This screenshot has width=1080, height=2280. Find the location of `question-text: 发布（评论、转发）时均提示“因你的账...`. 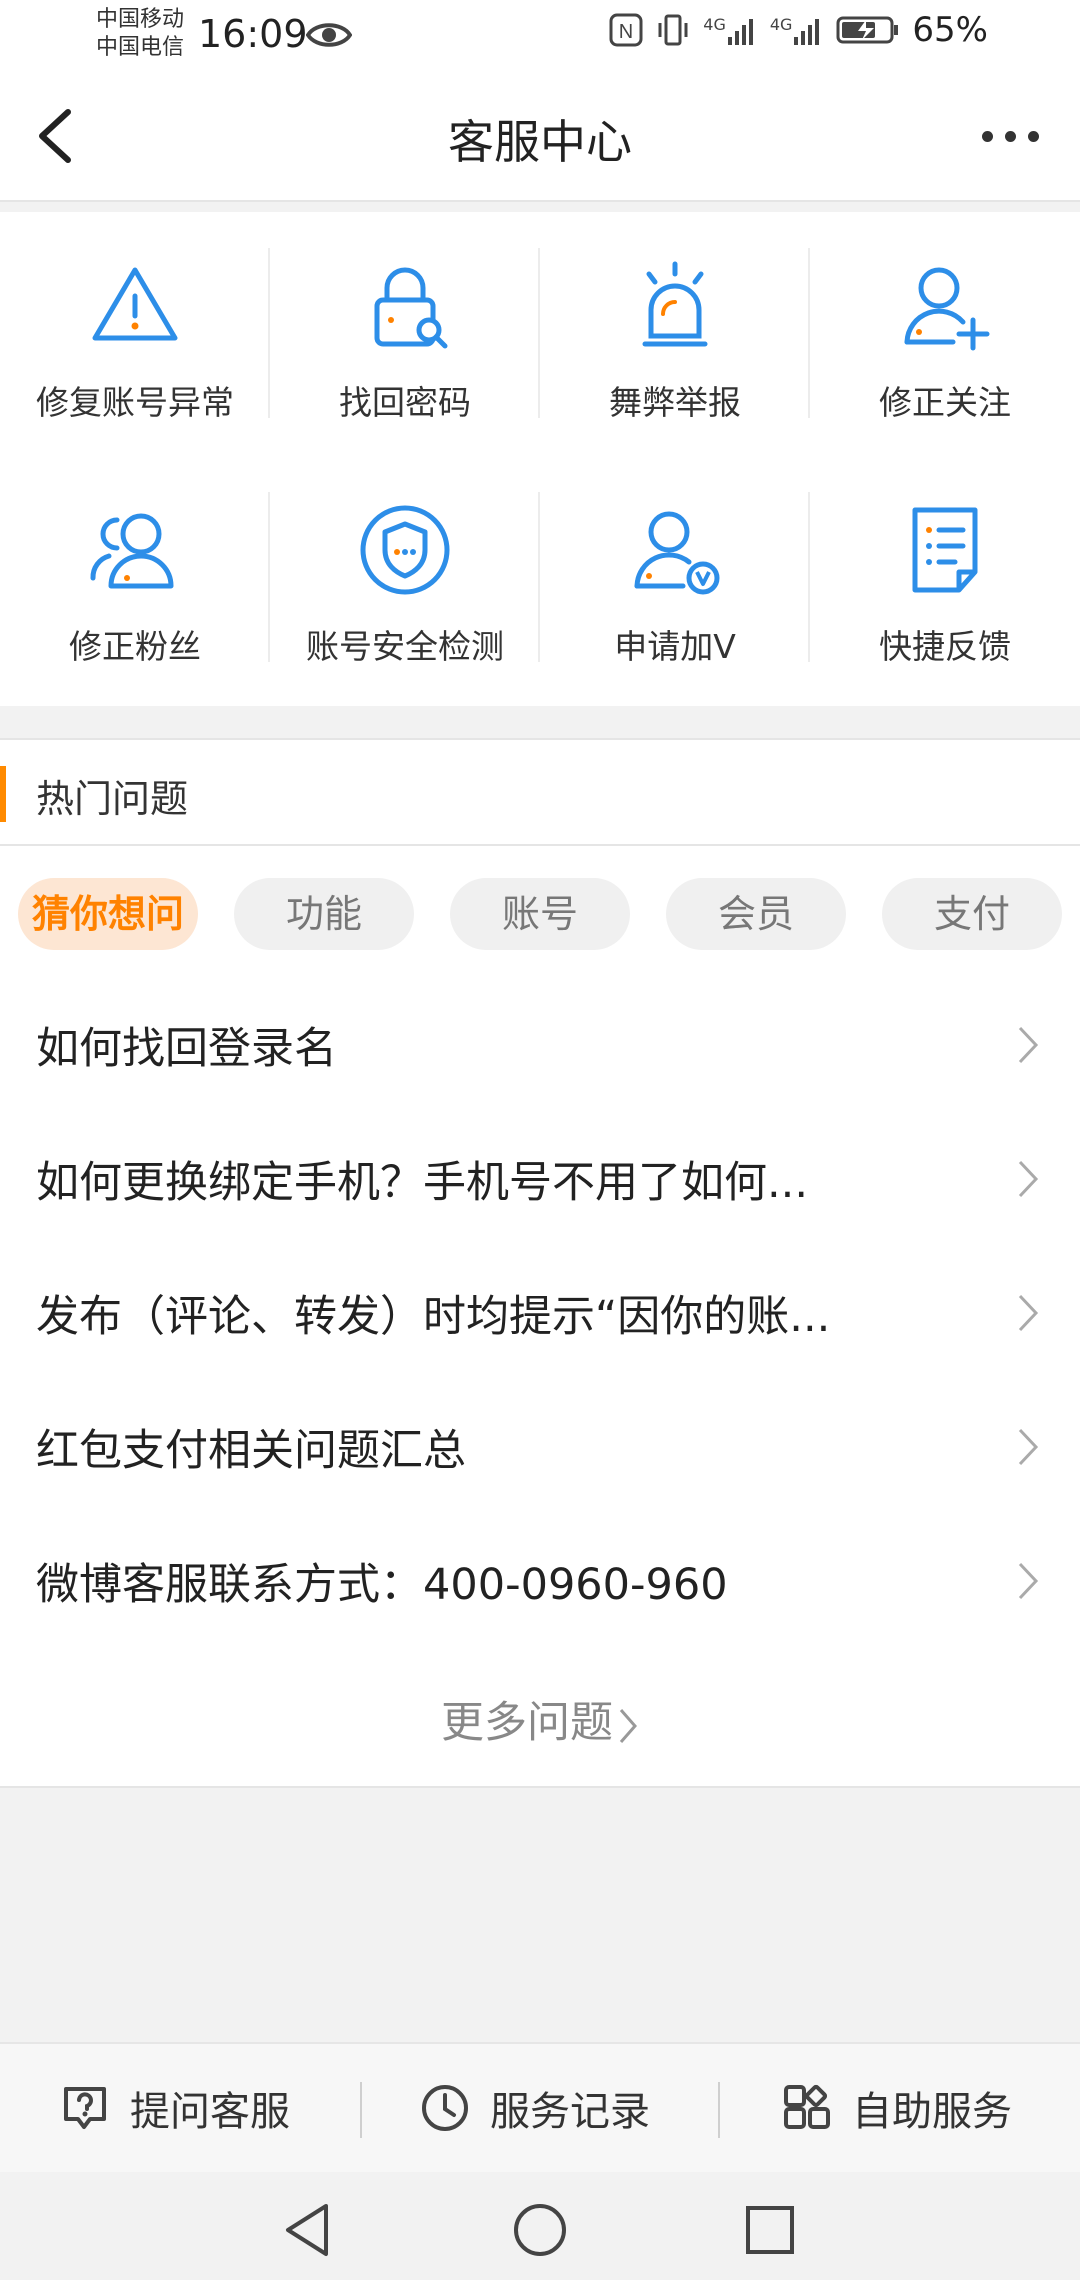

question-text: 发布（评论、转发）时均提示“因你的账... is located at coordinates (433, 1317).